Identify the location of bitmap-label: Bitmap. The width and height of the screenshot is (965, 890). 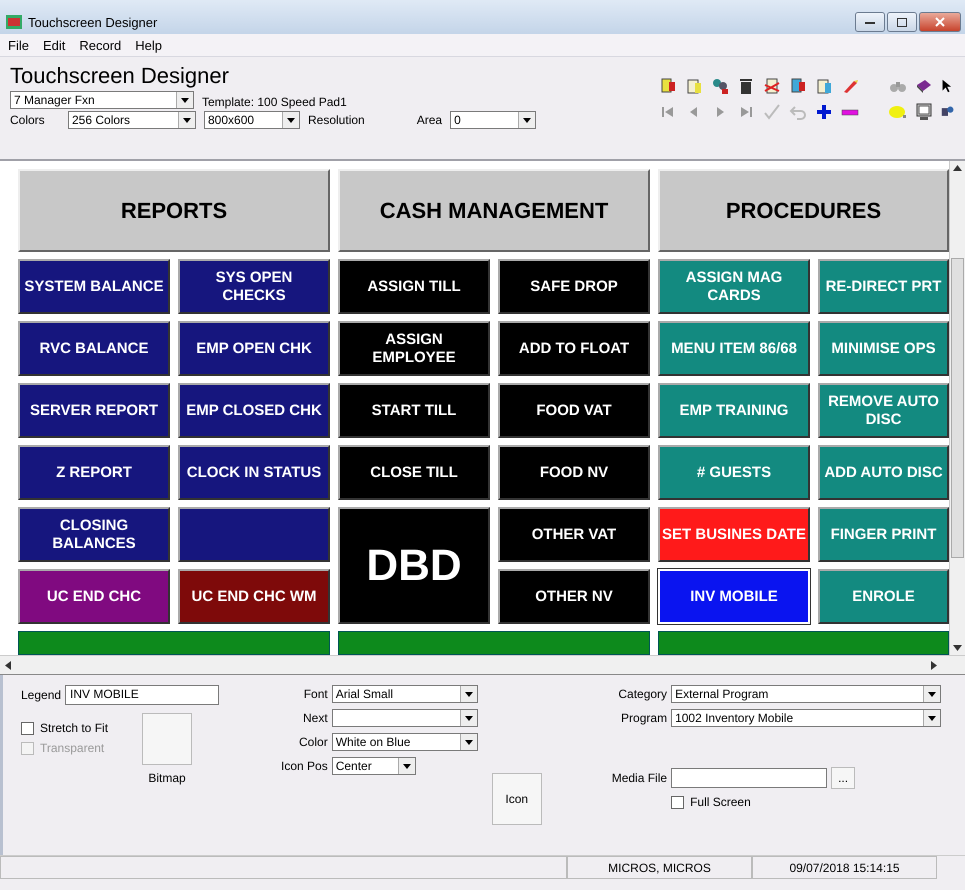
(167, 778).